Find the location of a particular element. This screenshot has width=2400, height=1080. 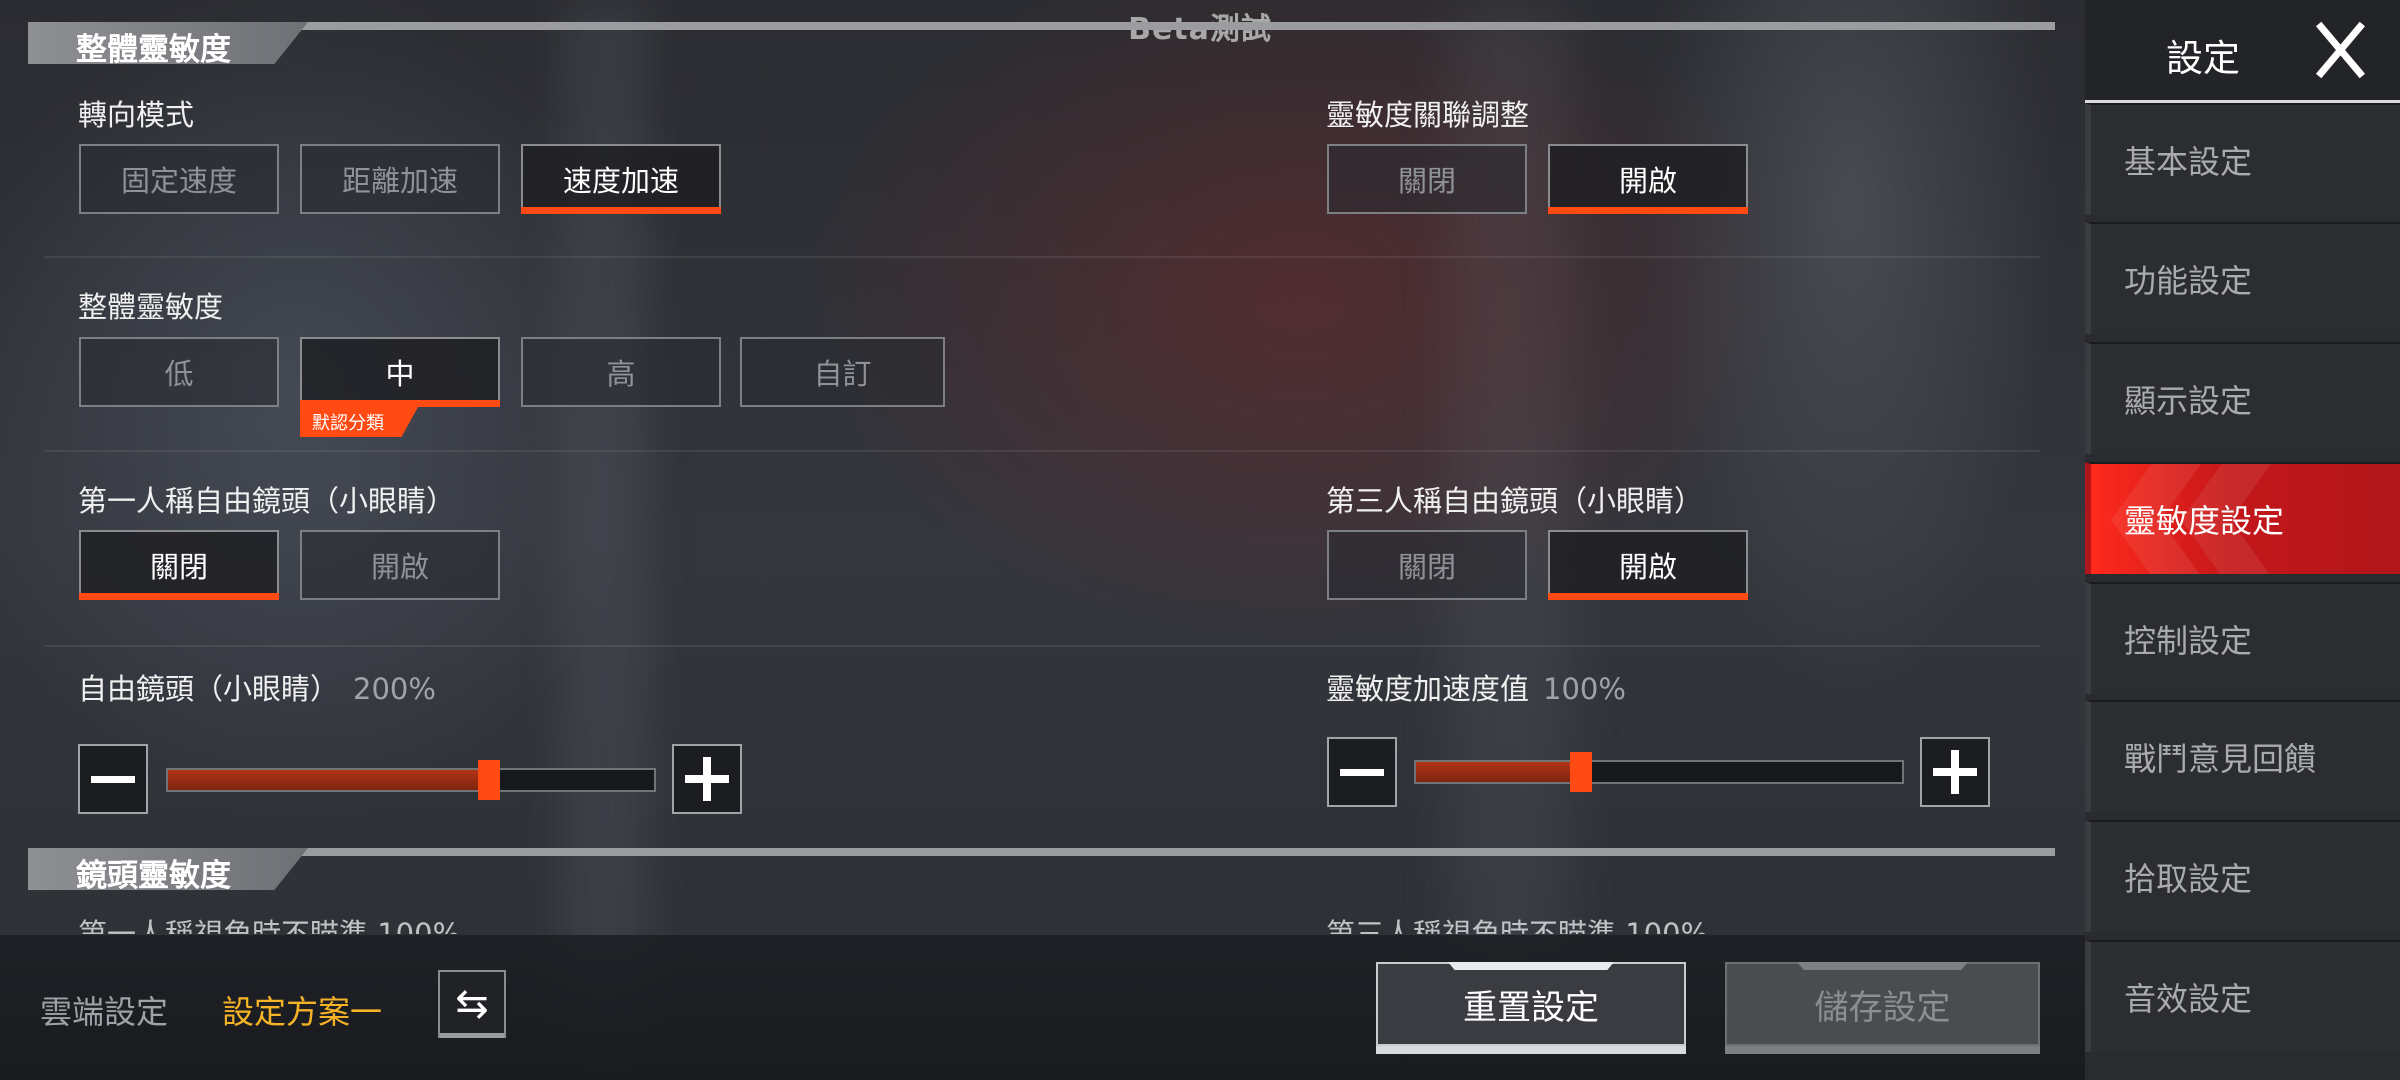

swap-icon: ⇆ is located at coordinates (472, 1004).